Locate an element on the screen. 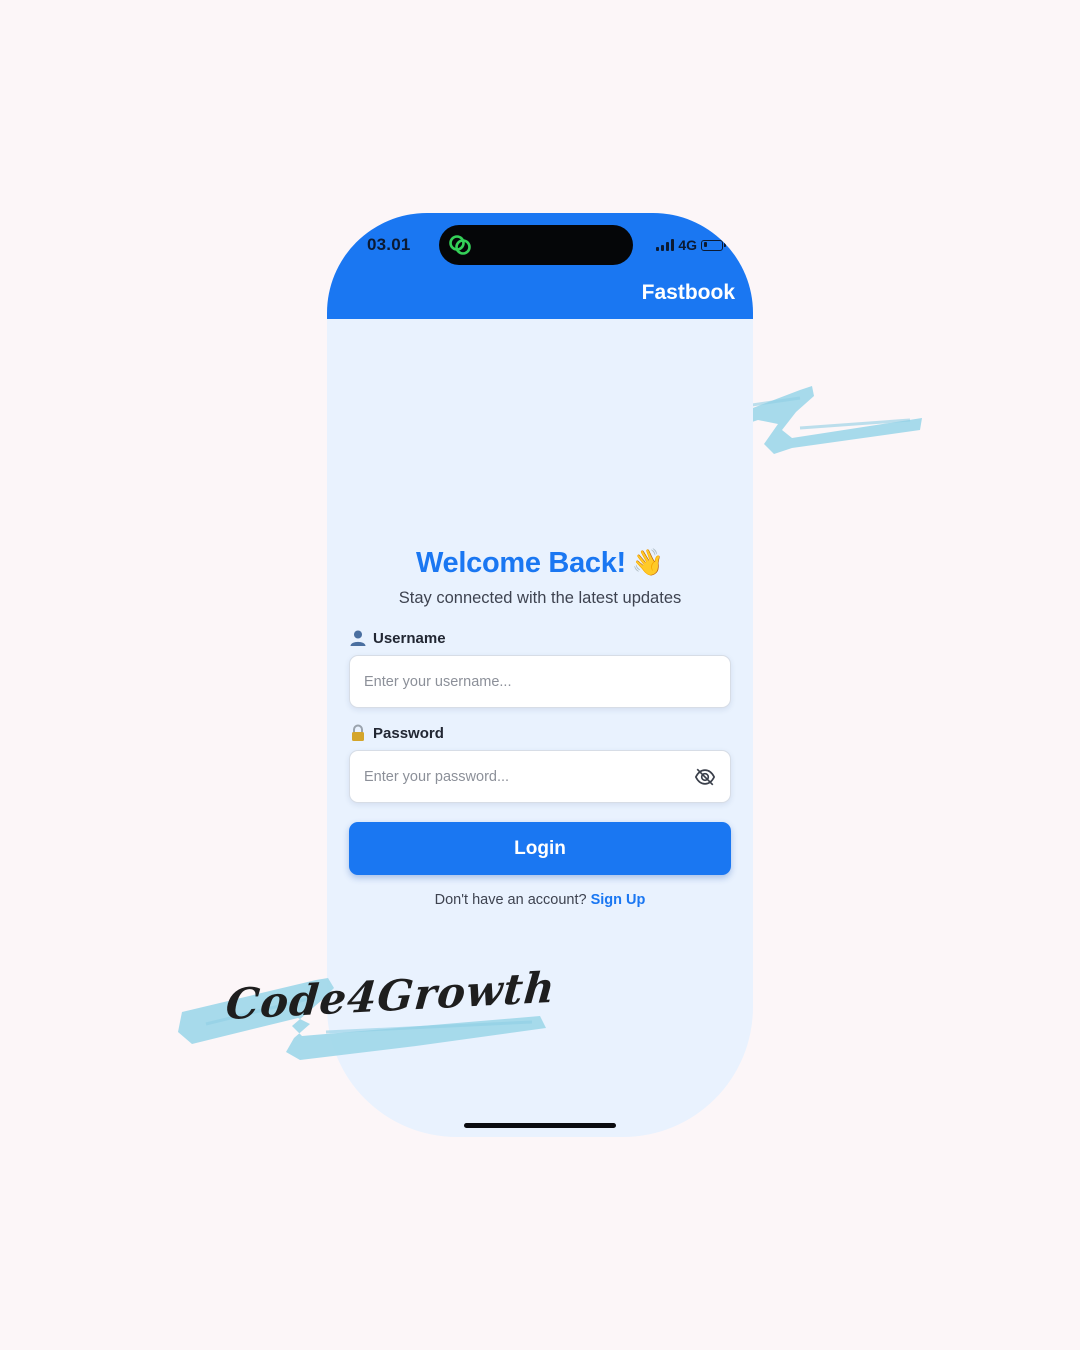 The height and width of the screenshot is (1350, 1080). password-label-row: Password is located at coordinates (396, 733).